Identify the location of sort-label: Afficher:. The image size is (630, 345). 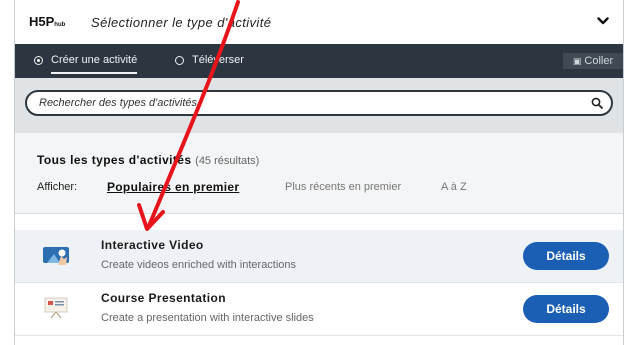
(57, 187).